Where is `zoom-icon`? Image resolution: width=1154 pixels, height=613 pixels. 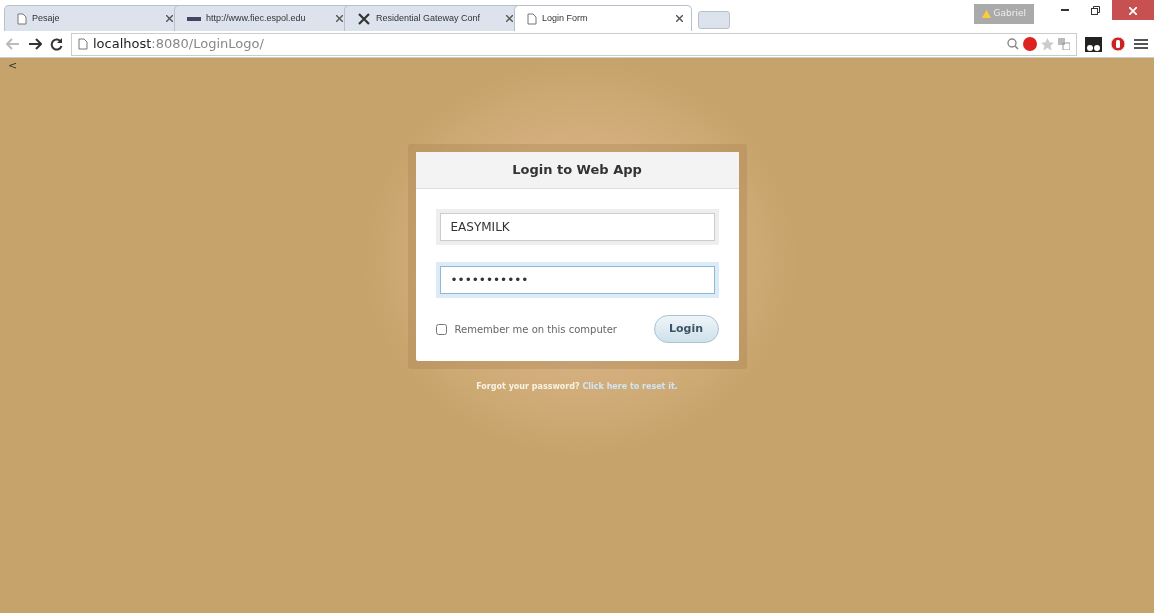
zoom-icon is located at coordinates (1013, 44).